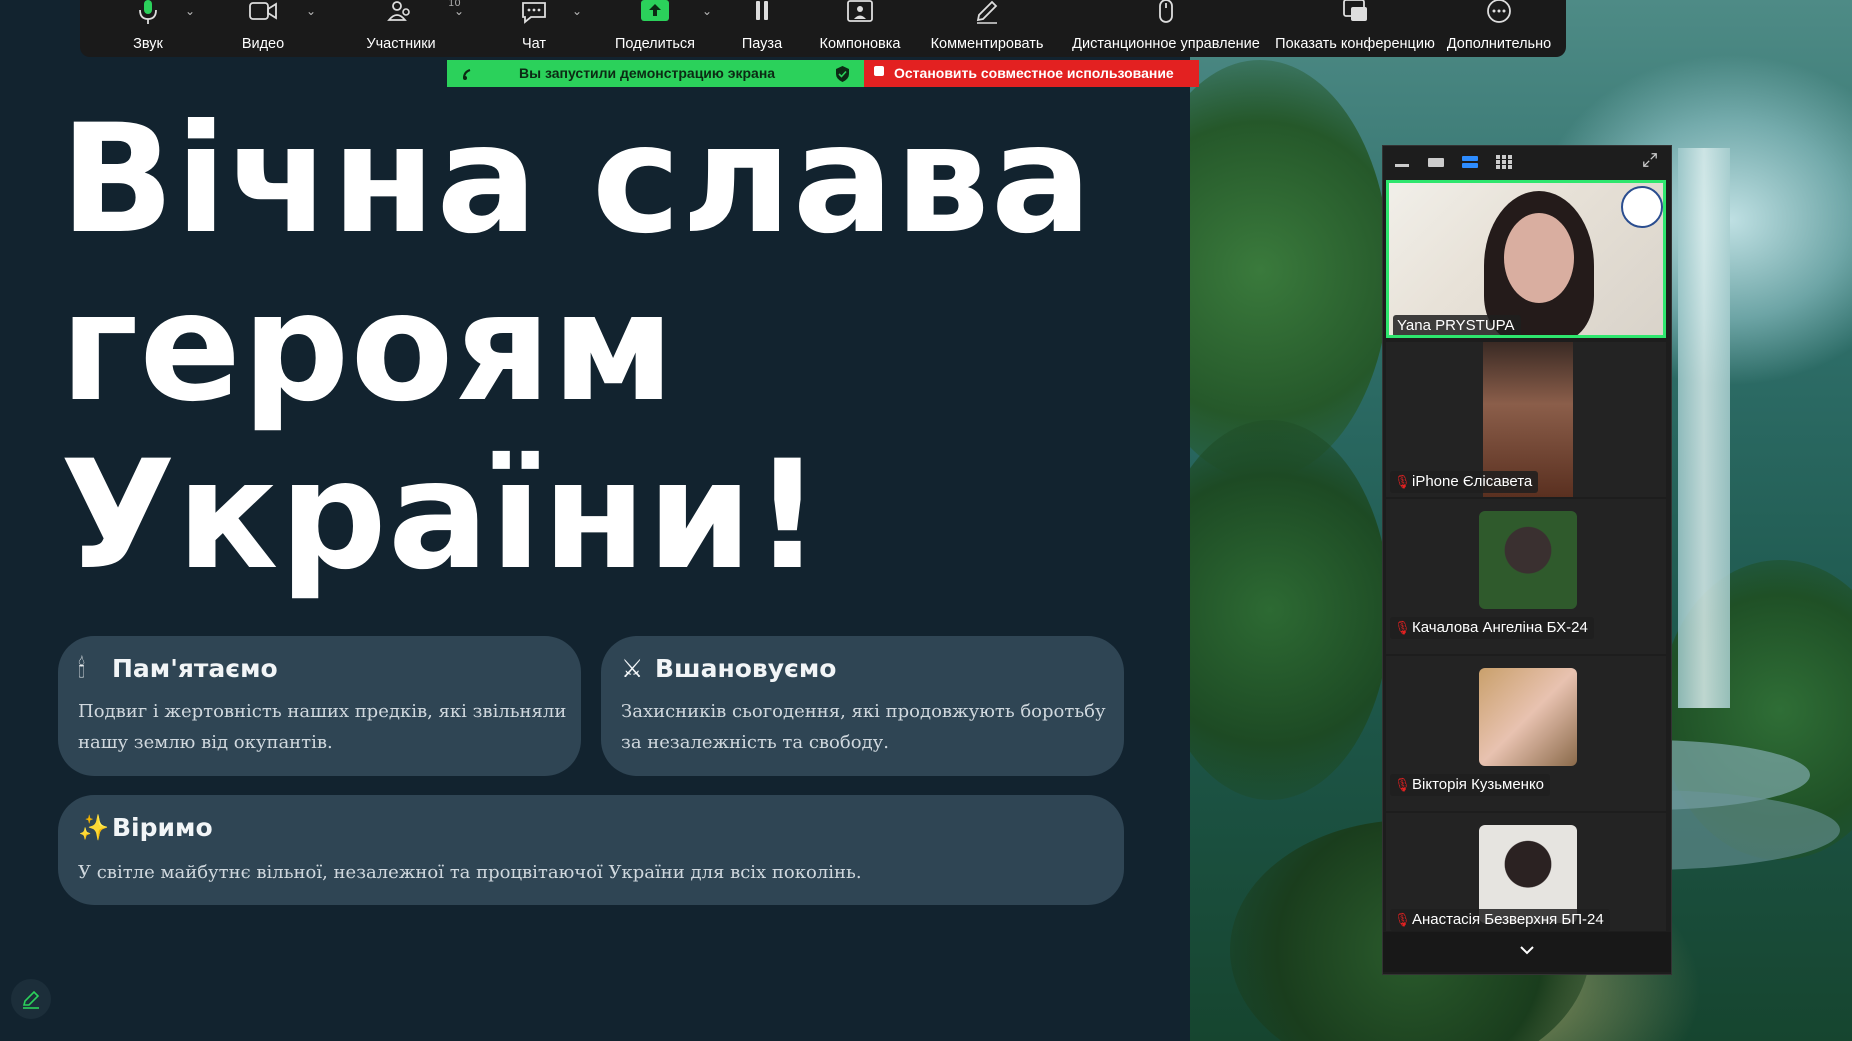 The image size is (1852, 1041). I want to click on participant-tile: 🎙Вікторія Кузьменко, so click(1526, 733).